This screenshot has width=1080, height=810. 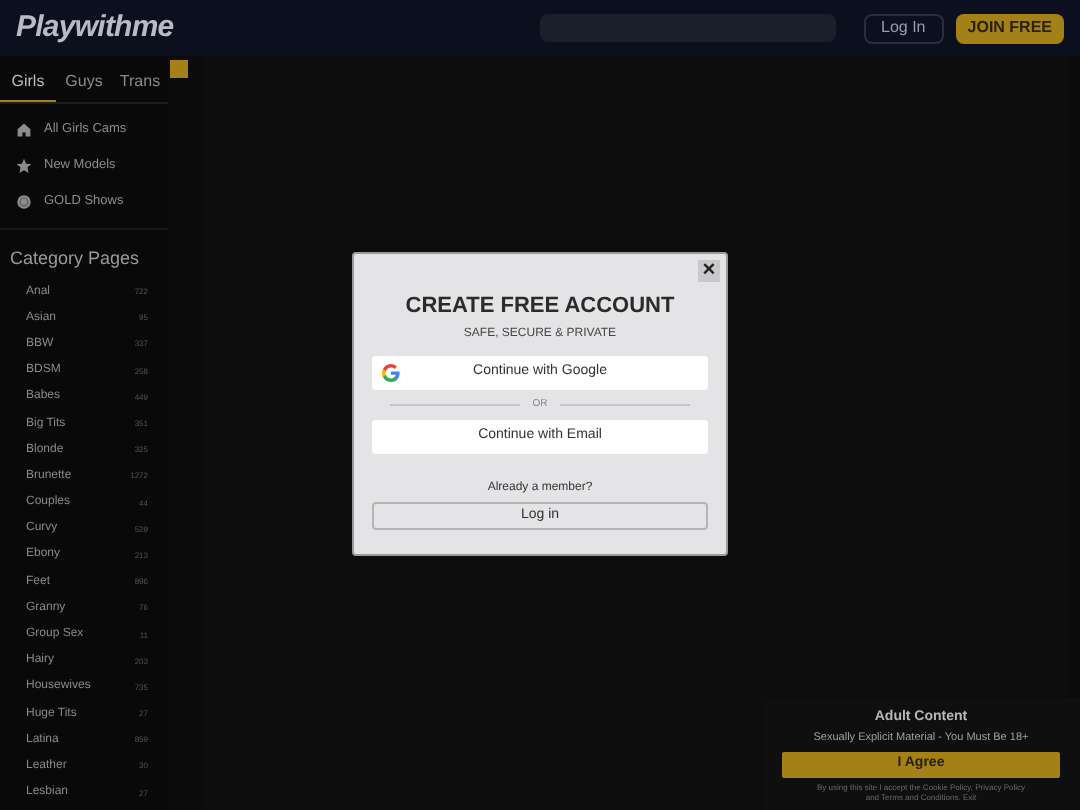 What do you see at coordinates (709, 271) in the screenshot?
I see `close-button: ×` at bounding box center [709, 271].